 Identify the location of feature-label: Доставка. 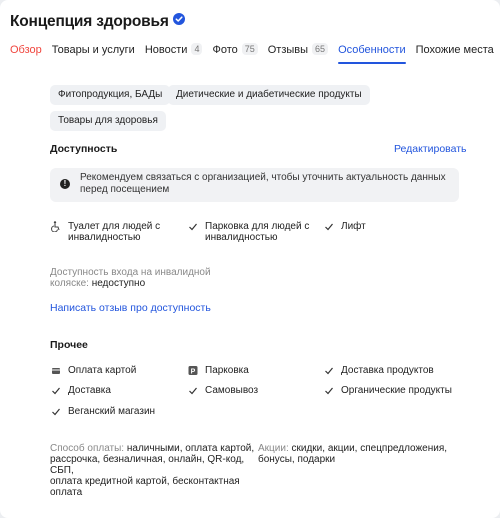
(89, 390).